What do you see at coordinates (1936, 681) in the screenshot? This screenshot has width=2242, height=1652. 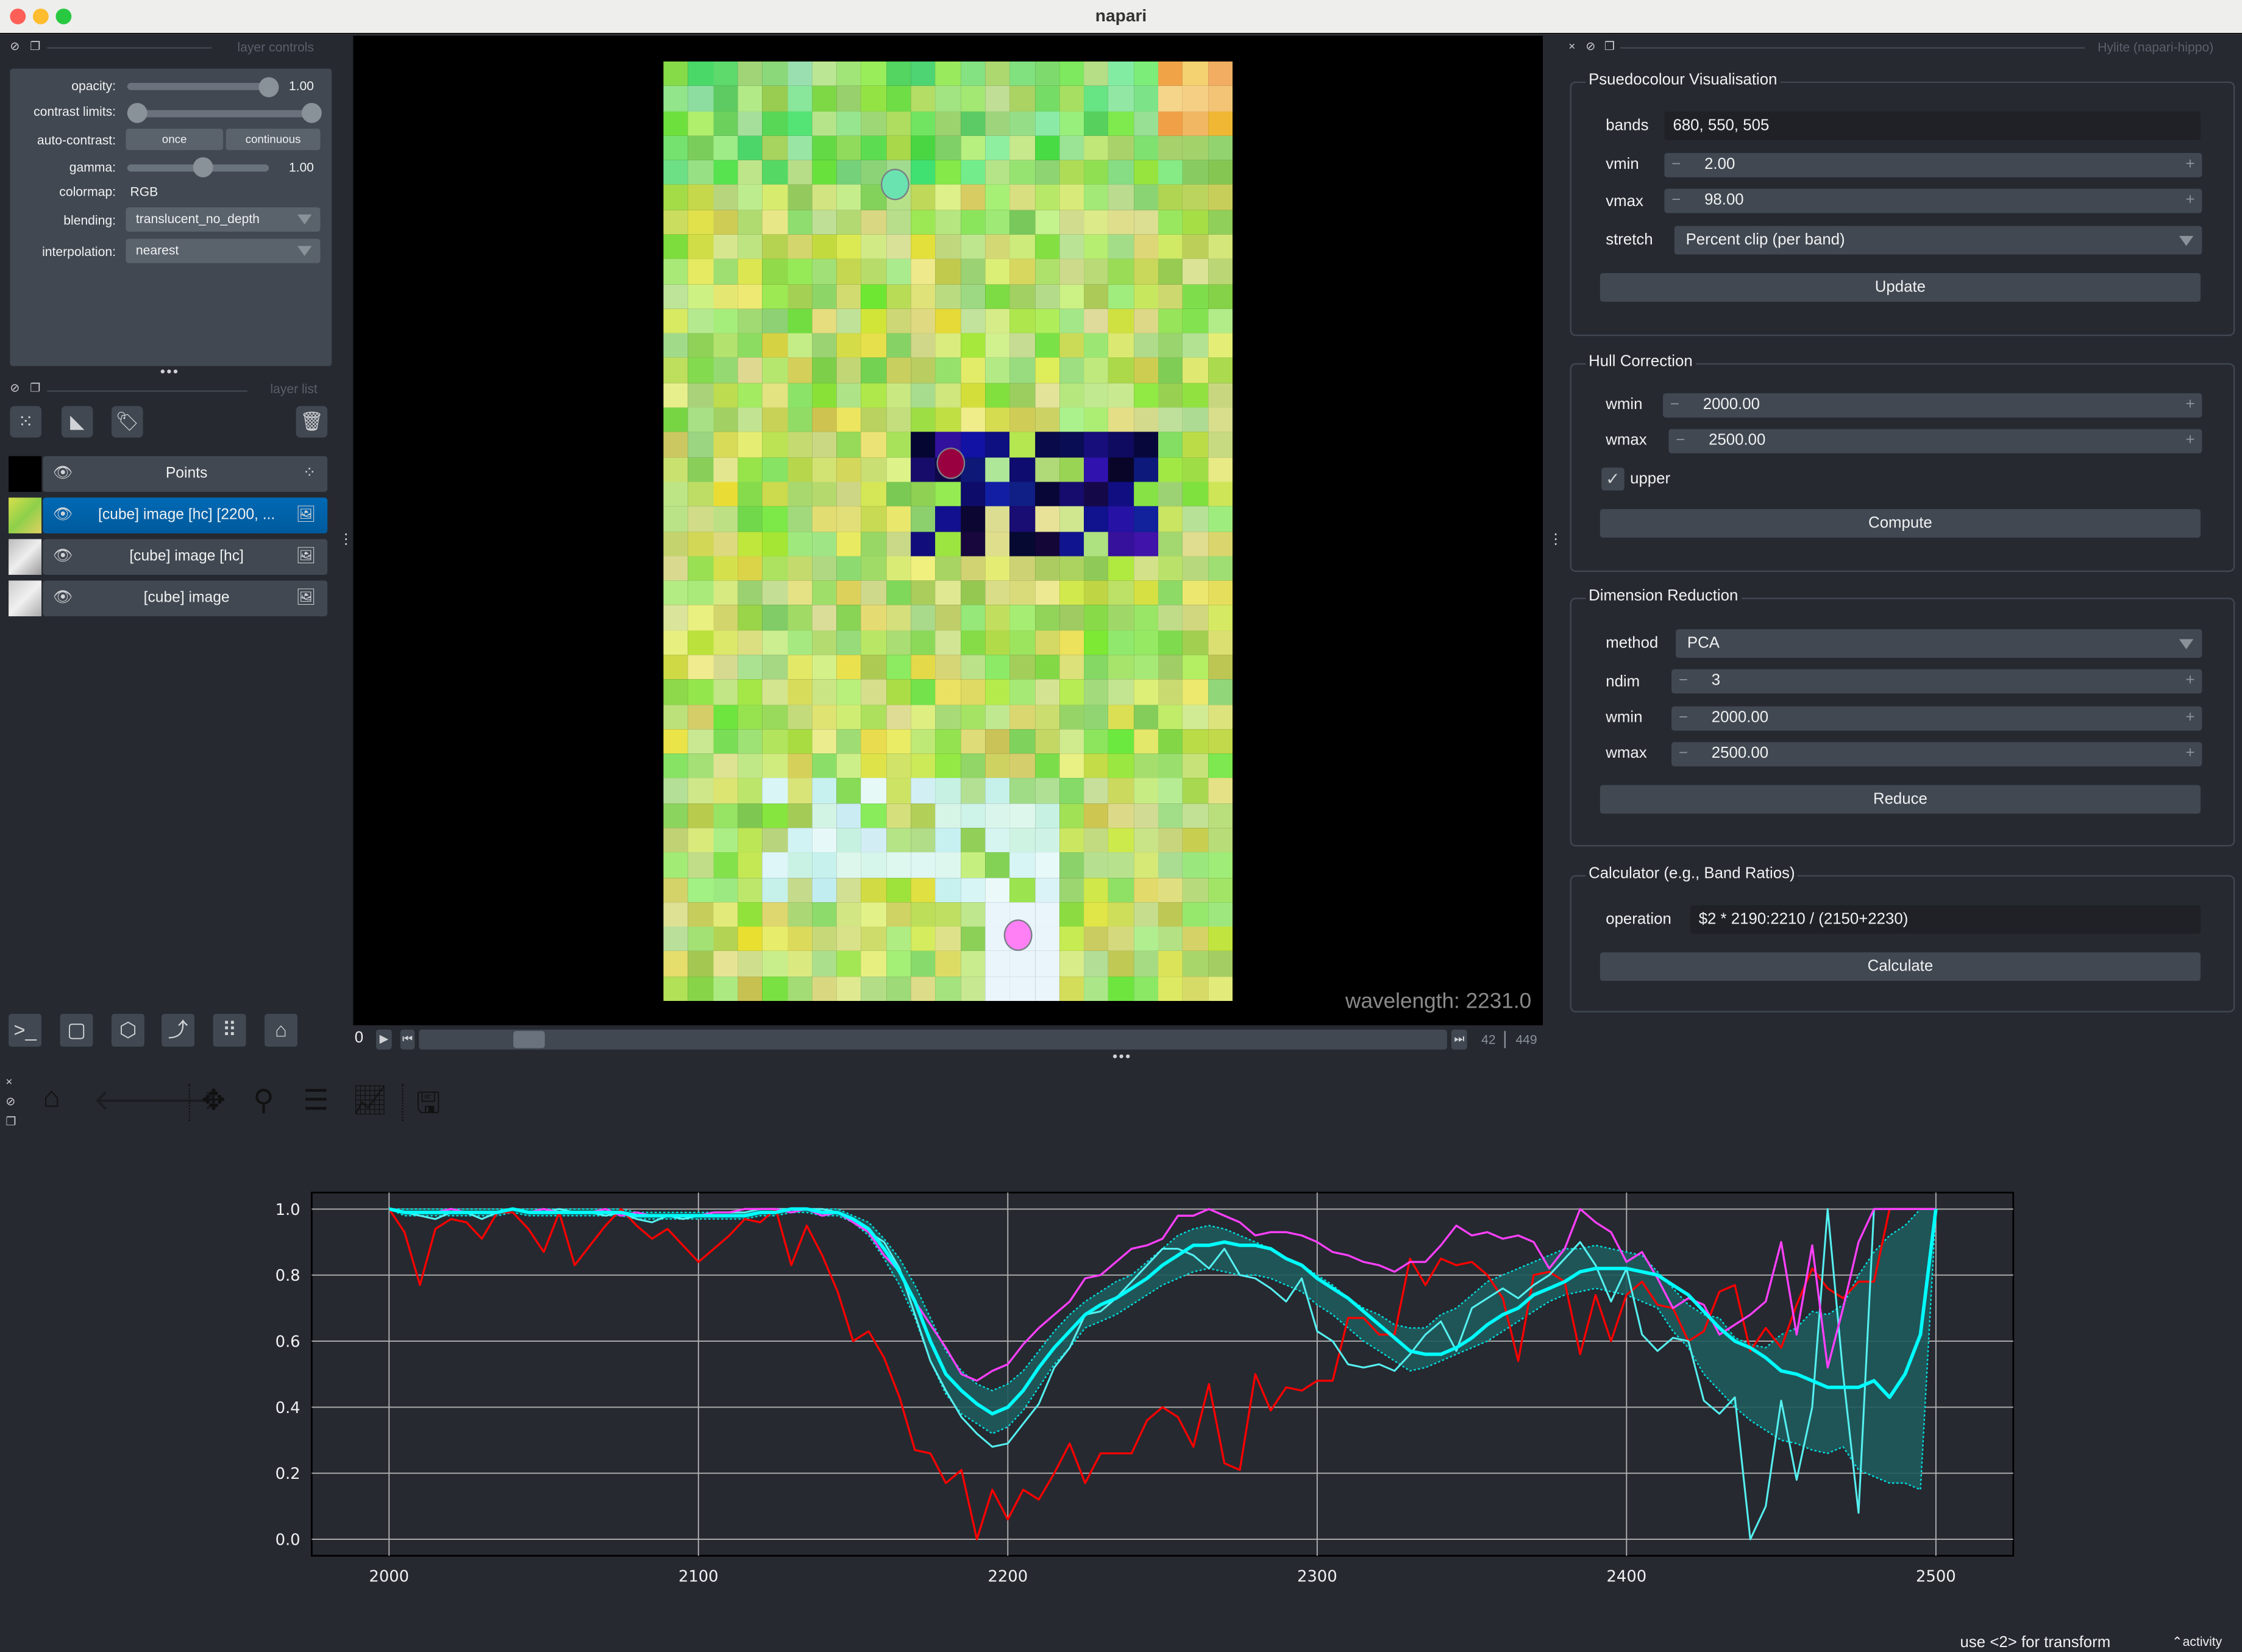 I see `ndim-spinbox: − 3 +` at bounding box center [1936, 681].